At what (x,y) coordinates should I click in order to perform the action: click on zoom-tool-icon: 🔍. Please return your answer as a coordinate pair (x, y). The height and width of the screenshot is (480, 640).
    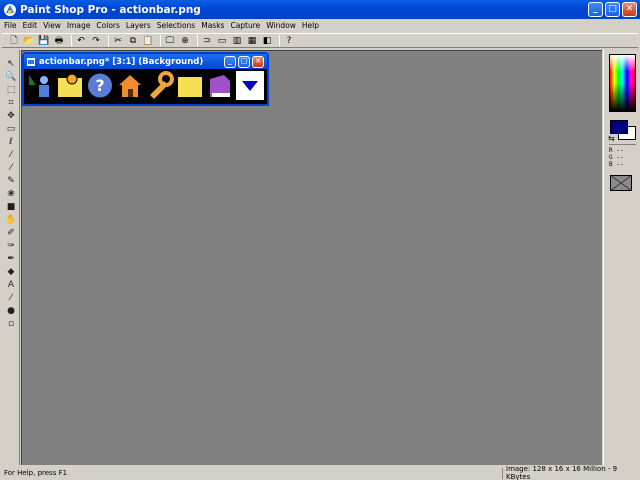
    Looking at the image, I should click on (11, 77).